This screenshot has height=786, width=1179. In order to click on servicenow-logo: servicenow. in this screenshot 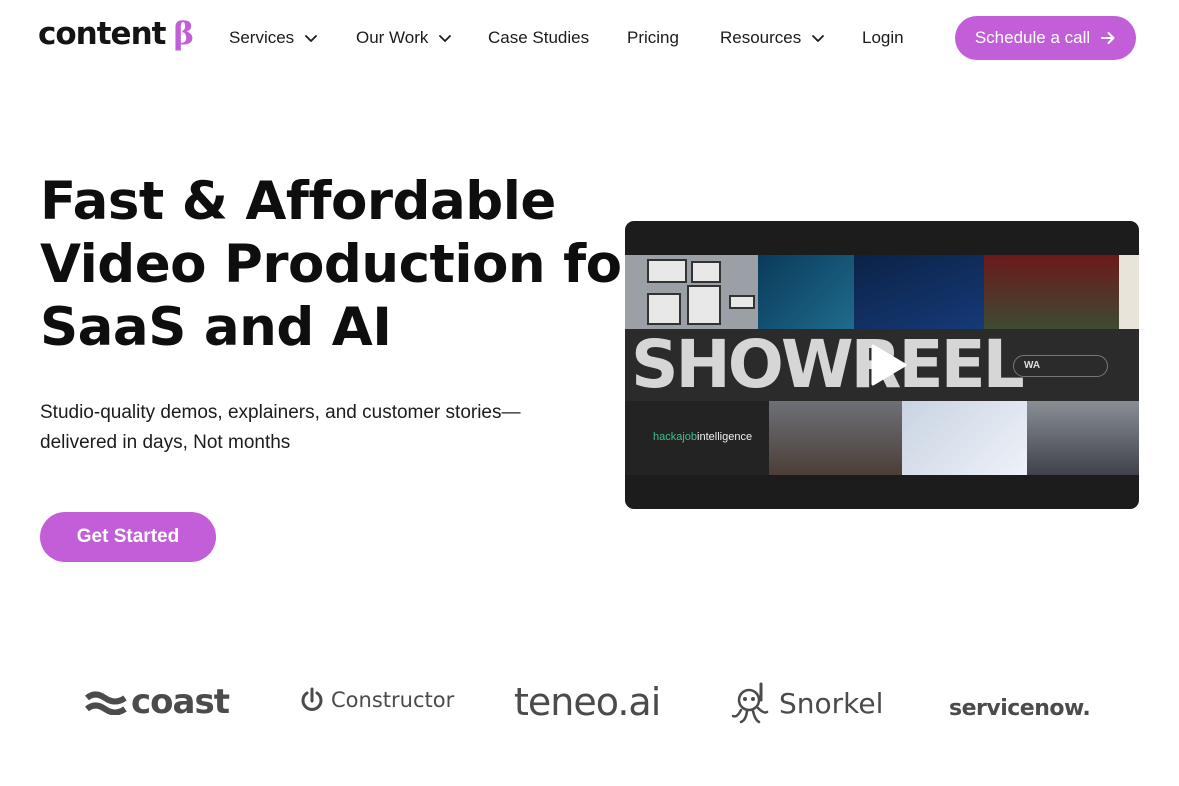, I will do `click(1020, 708)`.